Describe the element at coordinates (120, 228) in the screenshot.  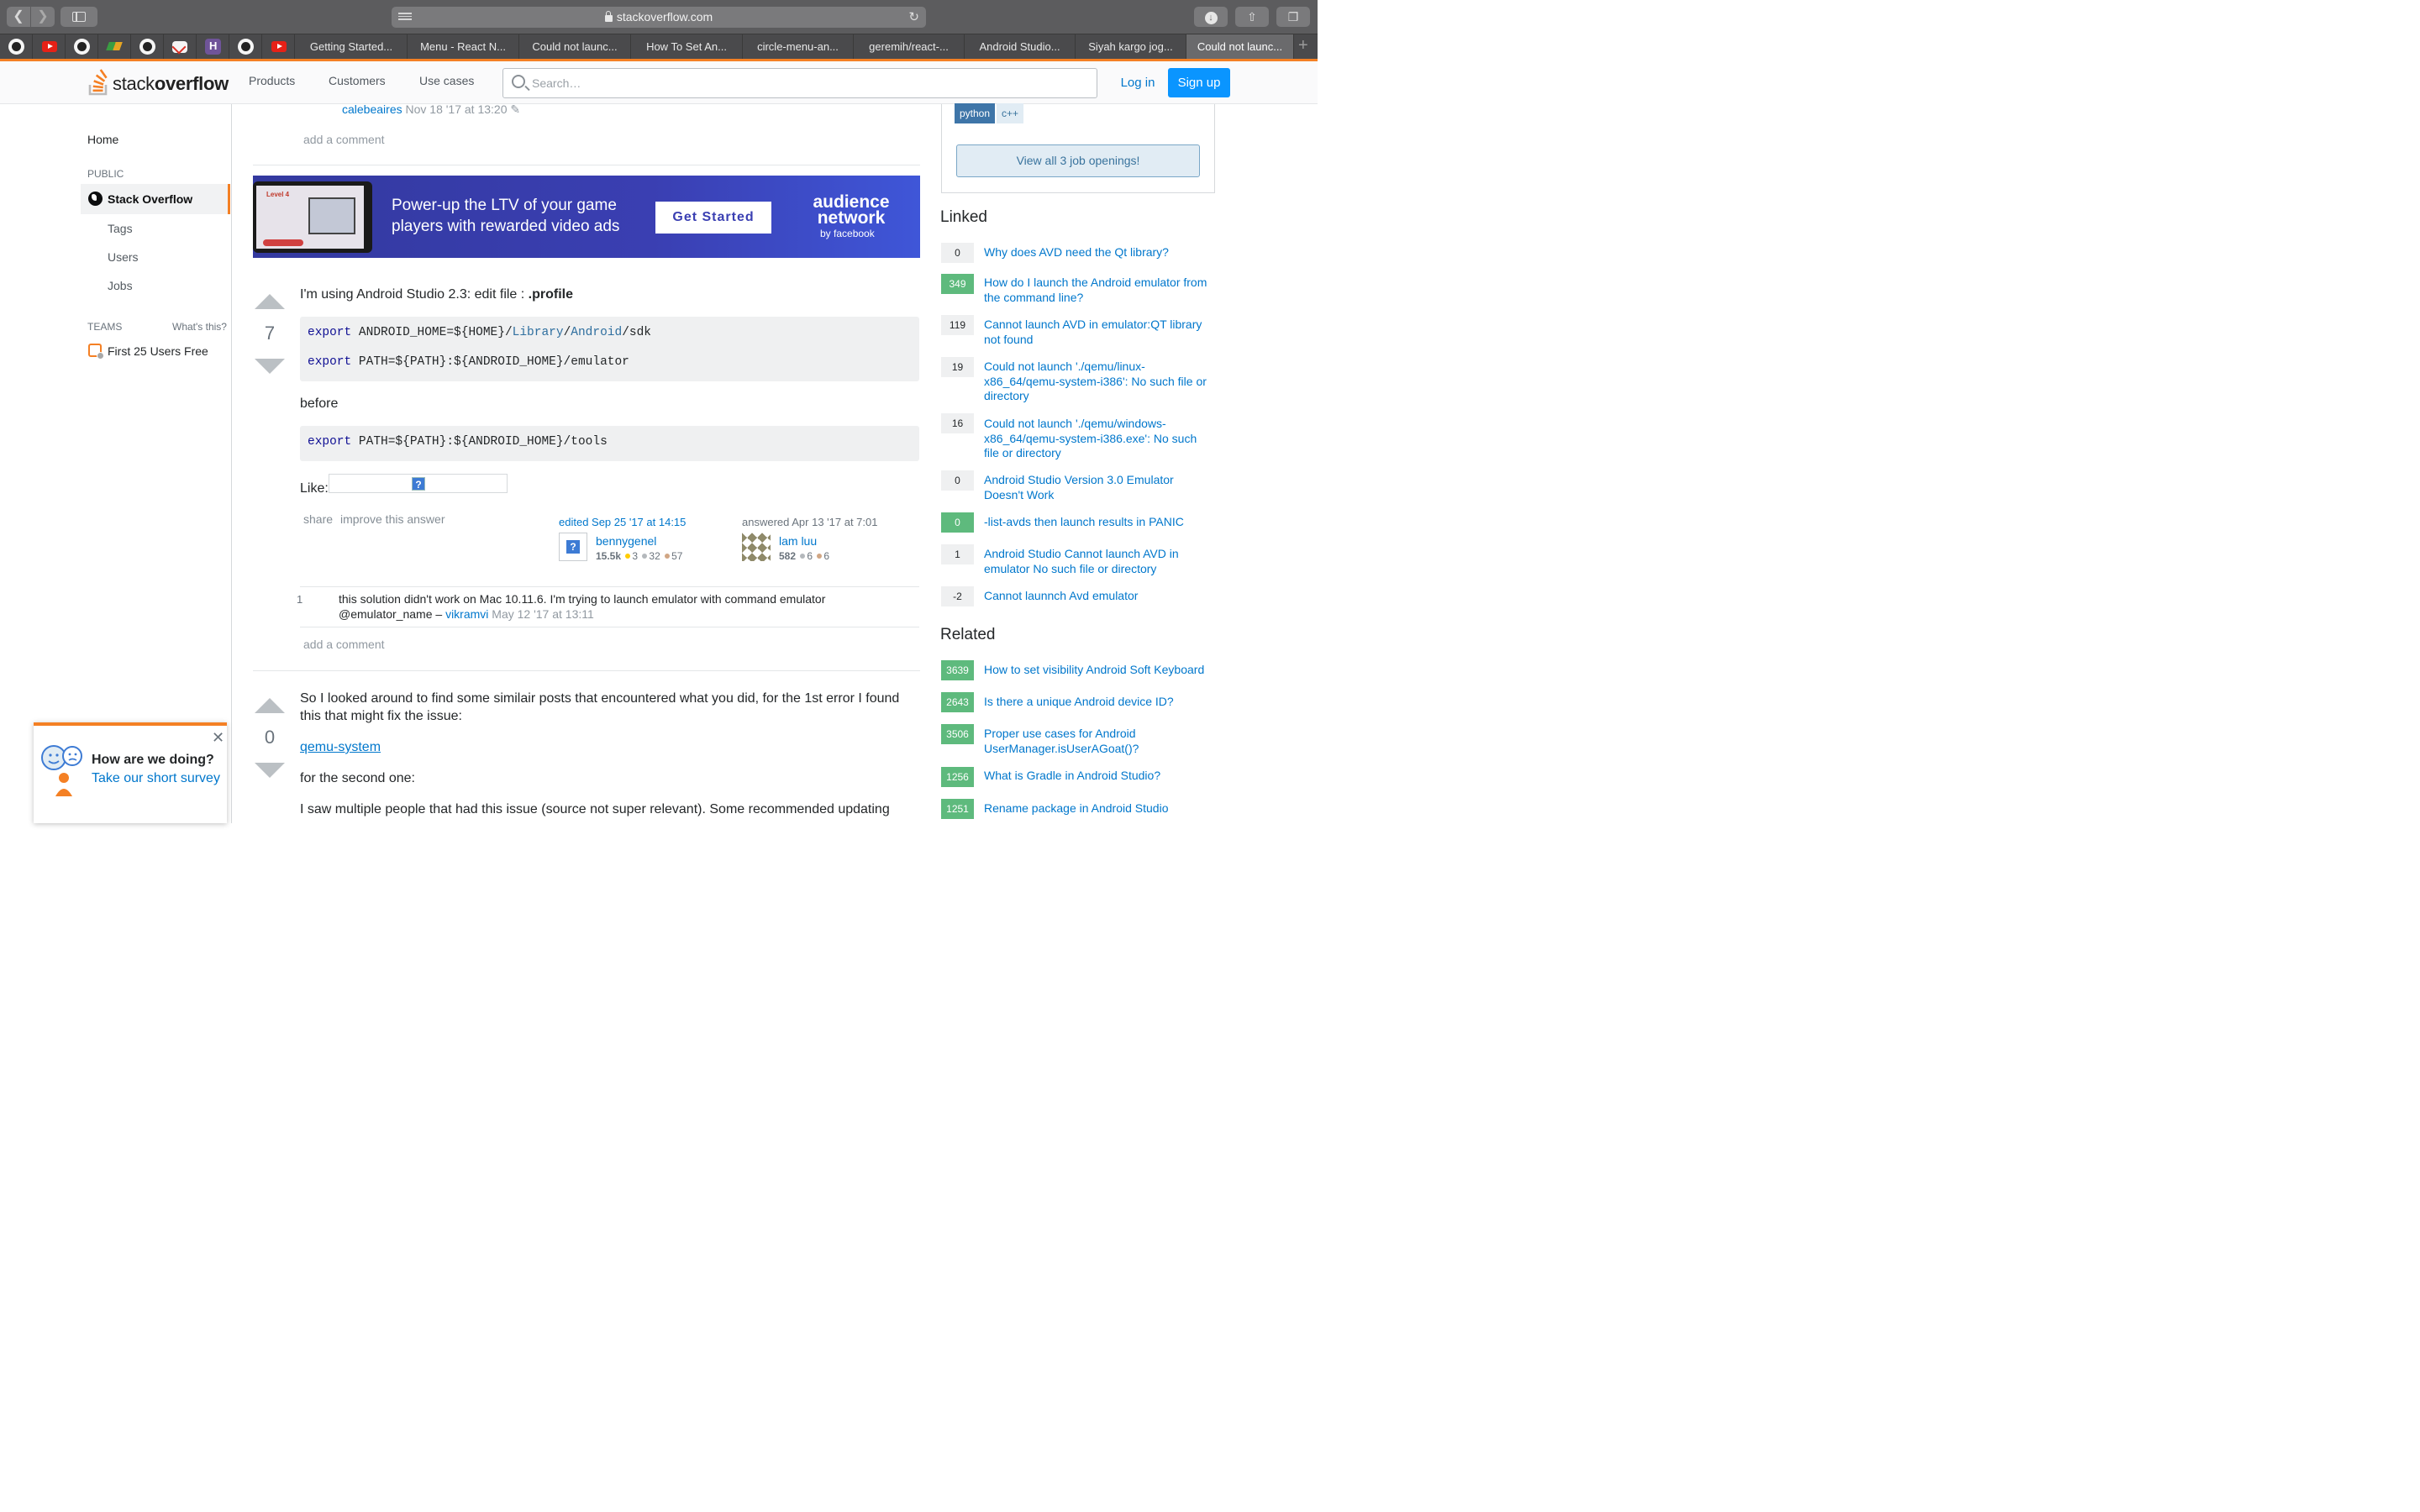
I see `sidebar-item-tags: Tags` at that location.